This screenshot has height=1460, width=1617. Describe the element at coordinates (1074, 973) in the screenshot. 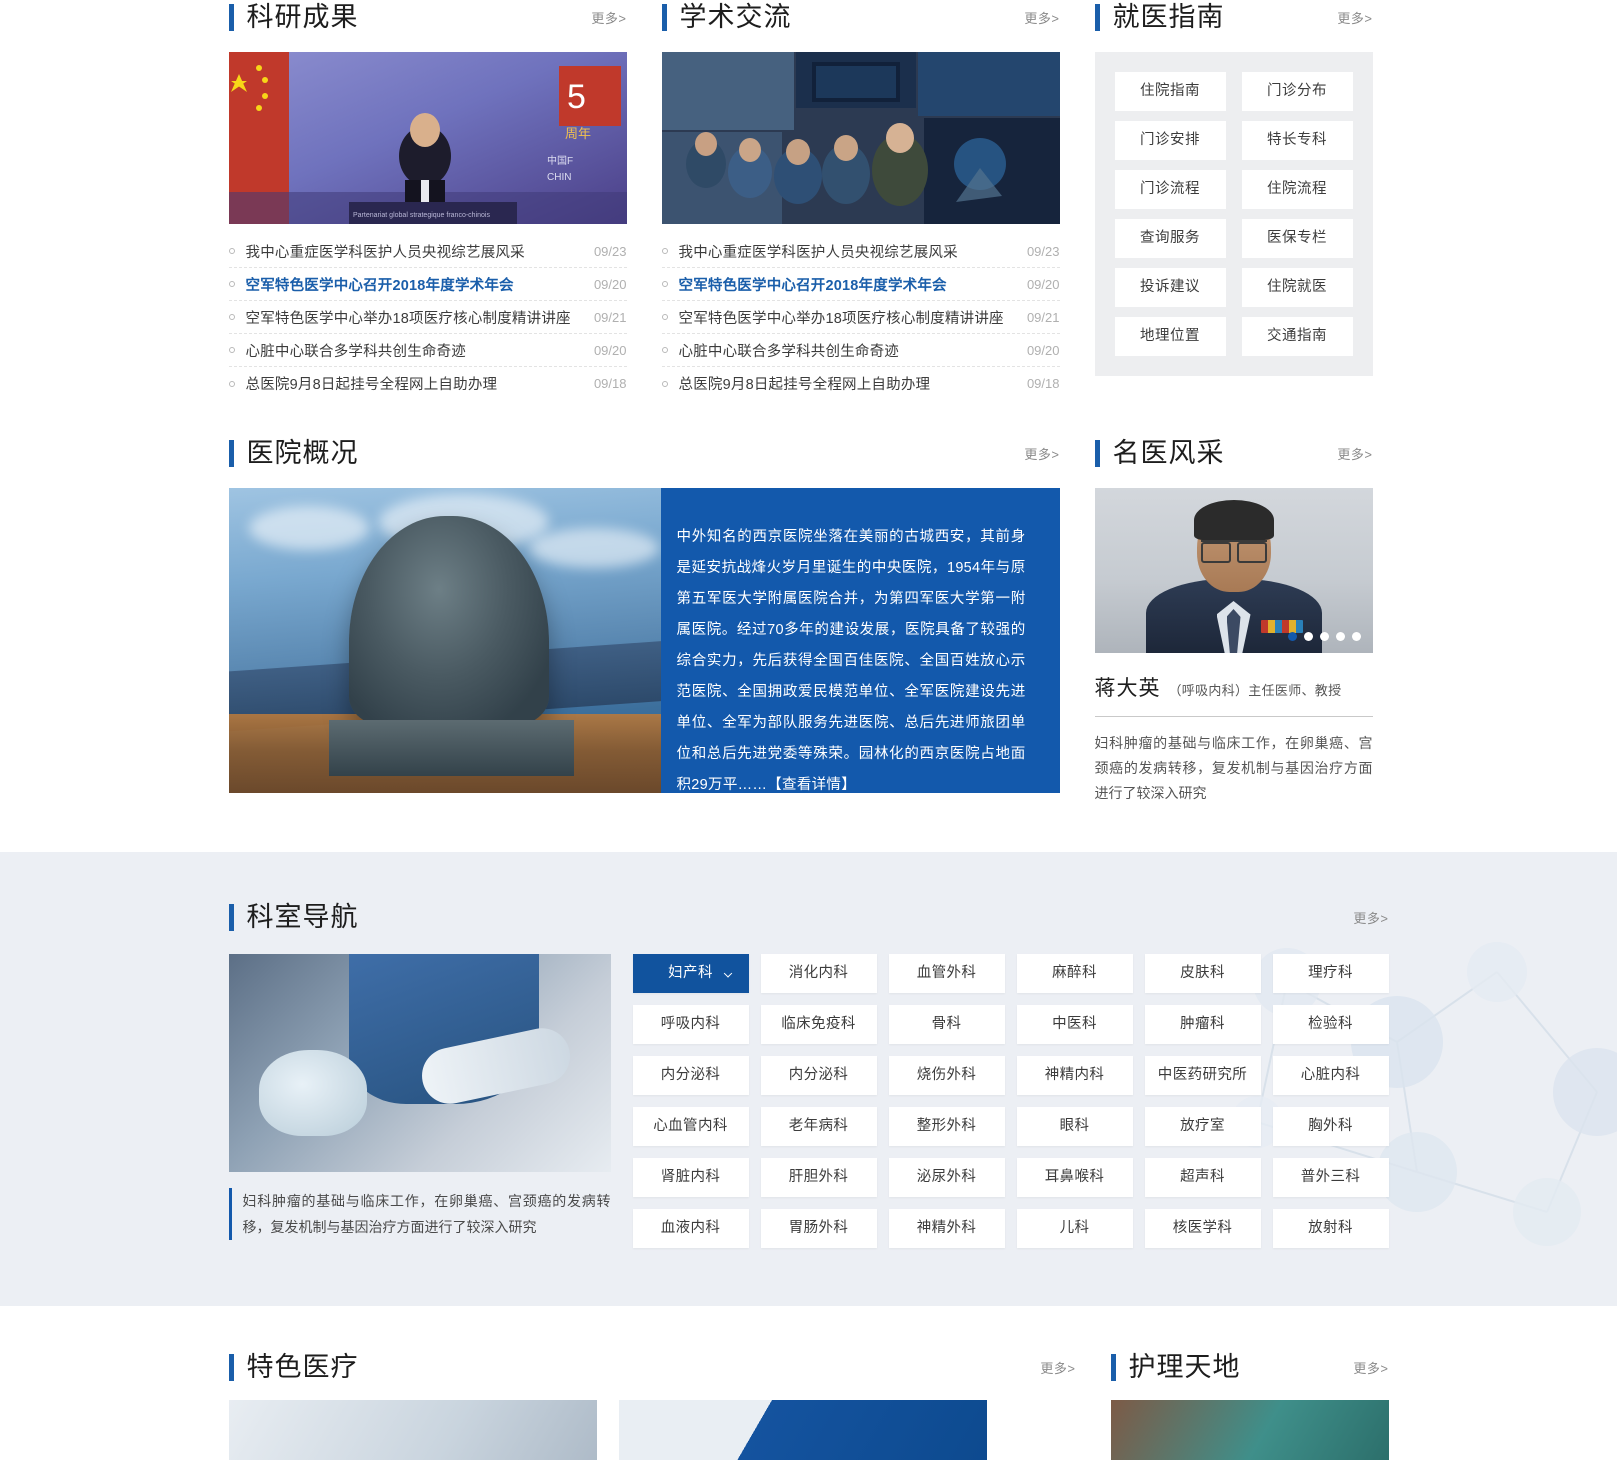

I see `dept-button-anesthesiology: 麻醉科` at that location.